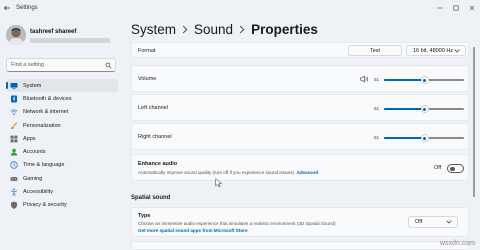 This screenshot has width=480, height=250. I want to click on sidebar-item-label: Network & internet, so click(46, 112).